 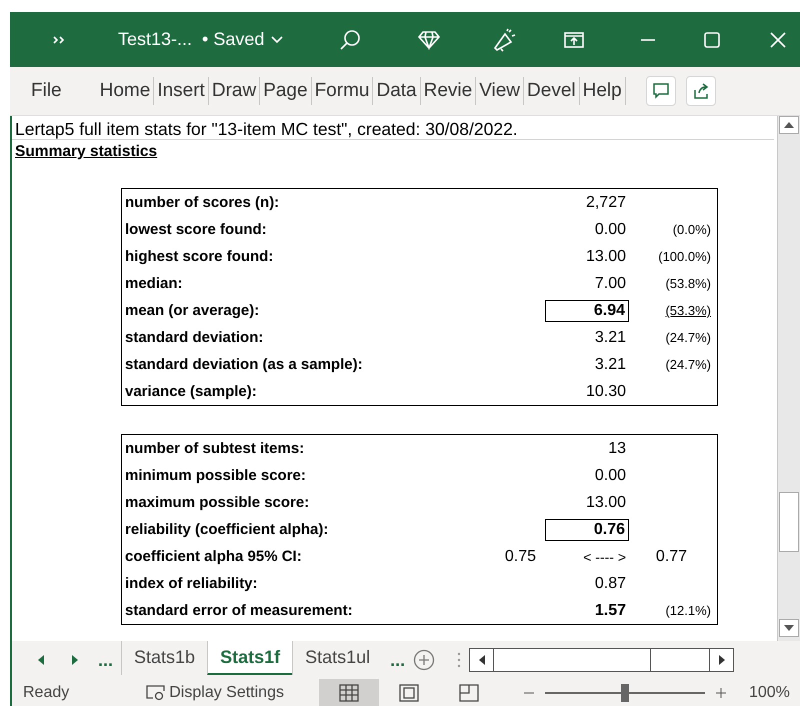 What do you see at coordinates (46, 91) in the screenshot?
I see `ribbon-tab: File` at bounding box center [46, 91].